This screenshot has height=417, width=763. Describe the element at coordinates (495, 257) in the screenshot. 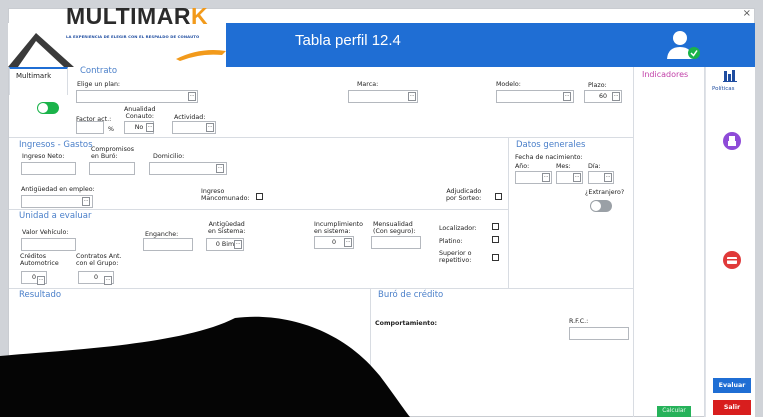

I see `superior-checkbox` at that location.